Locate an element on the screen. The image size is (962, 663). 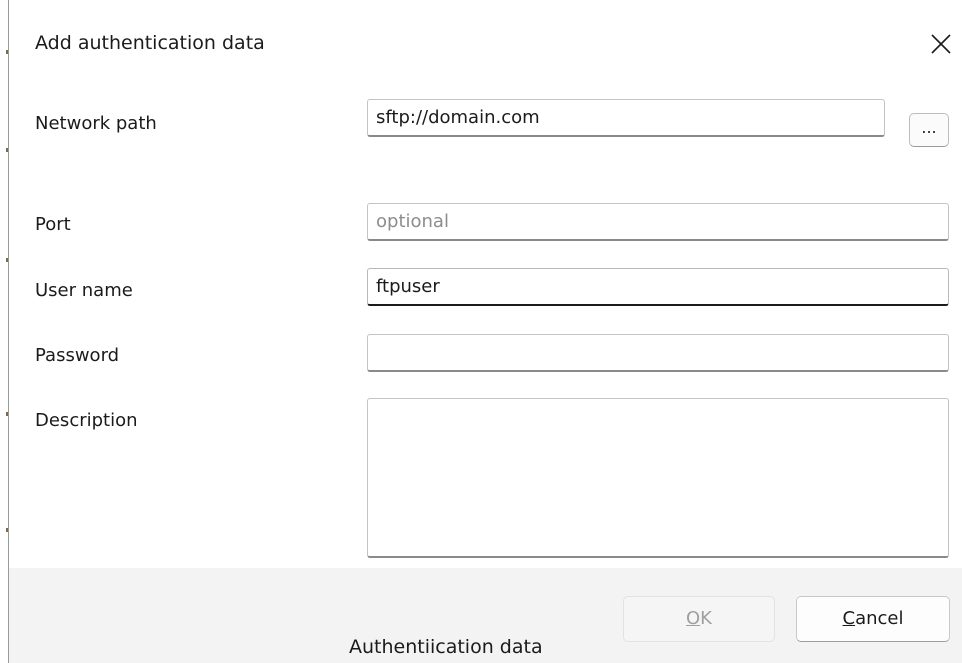
close-icon is located at coordinates (941, 44).